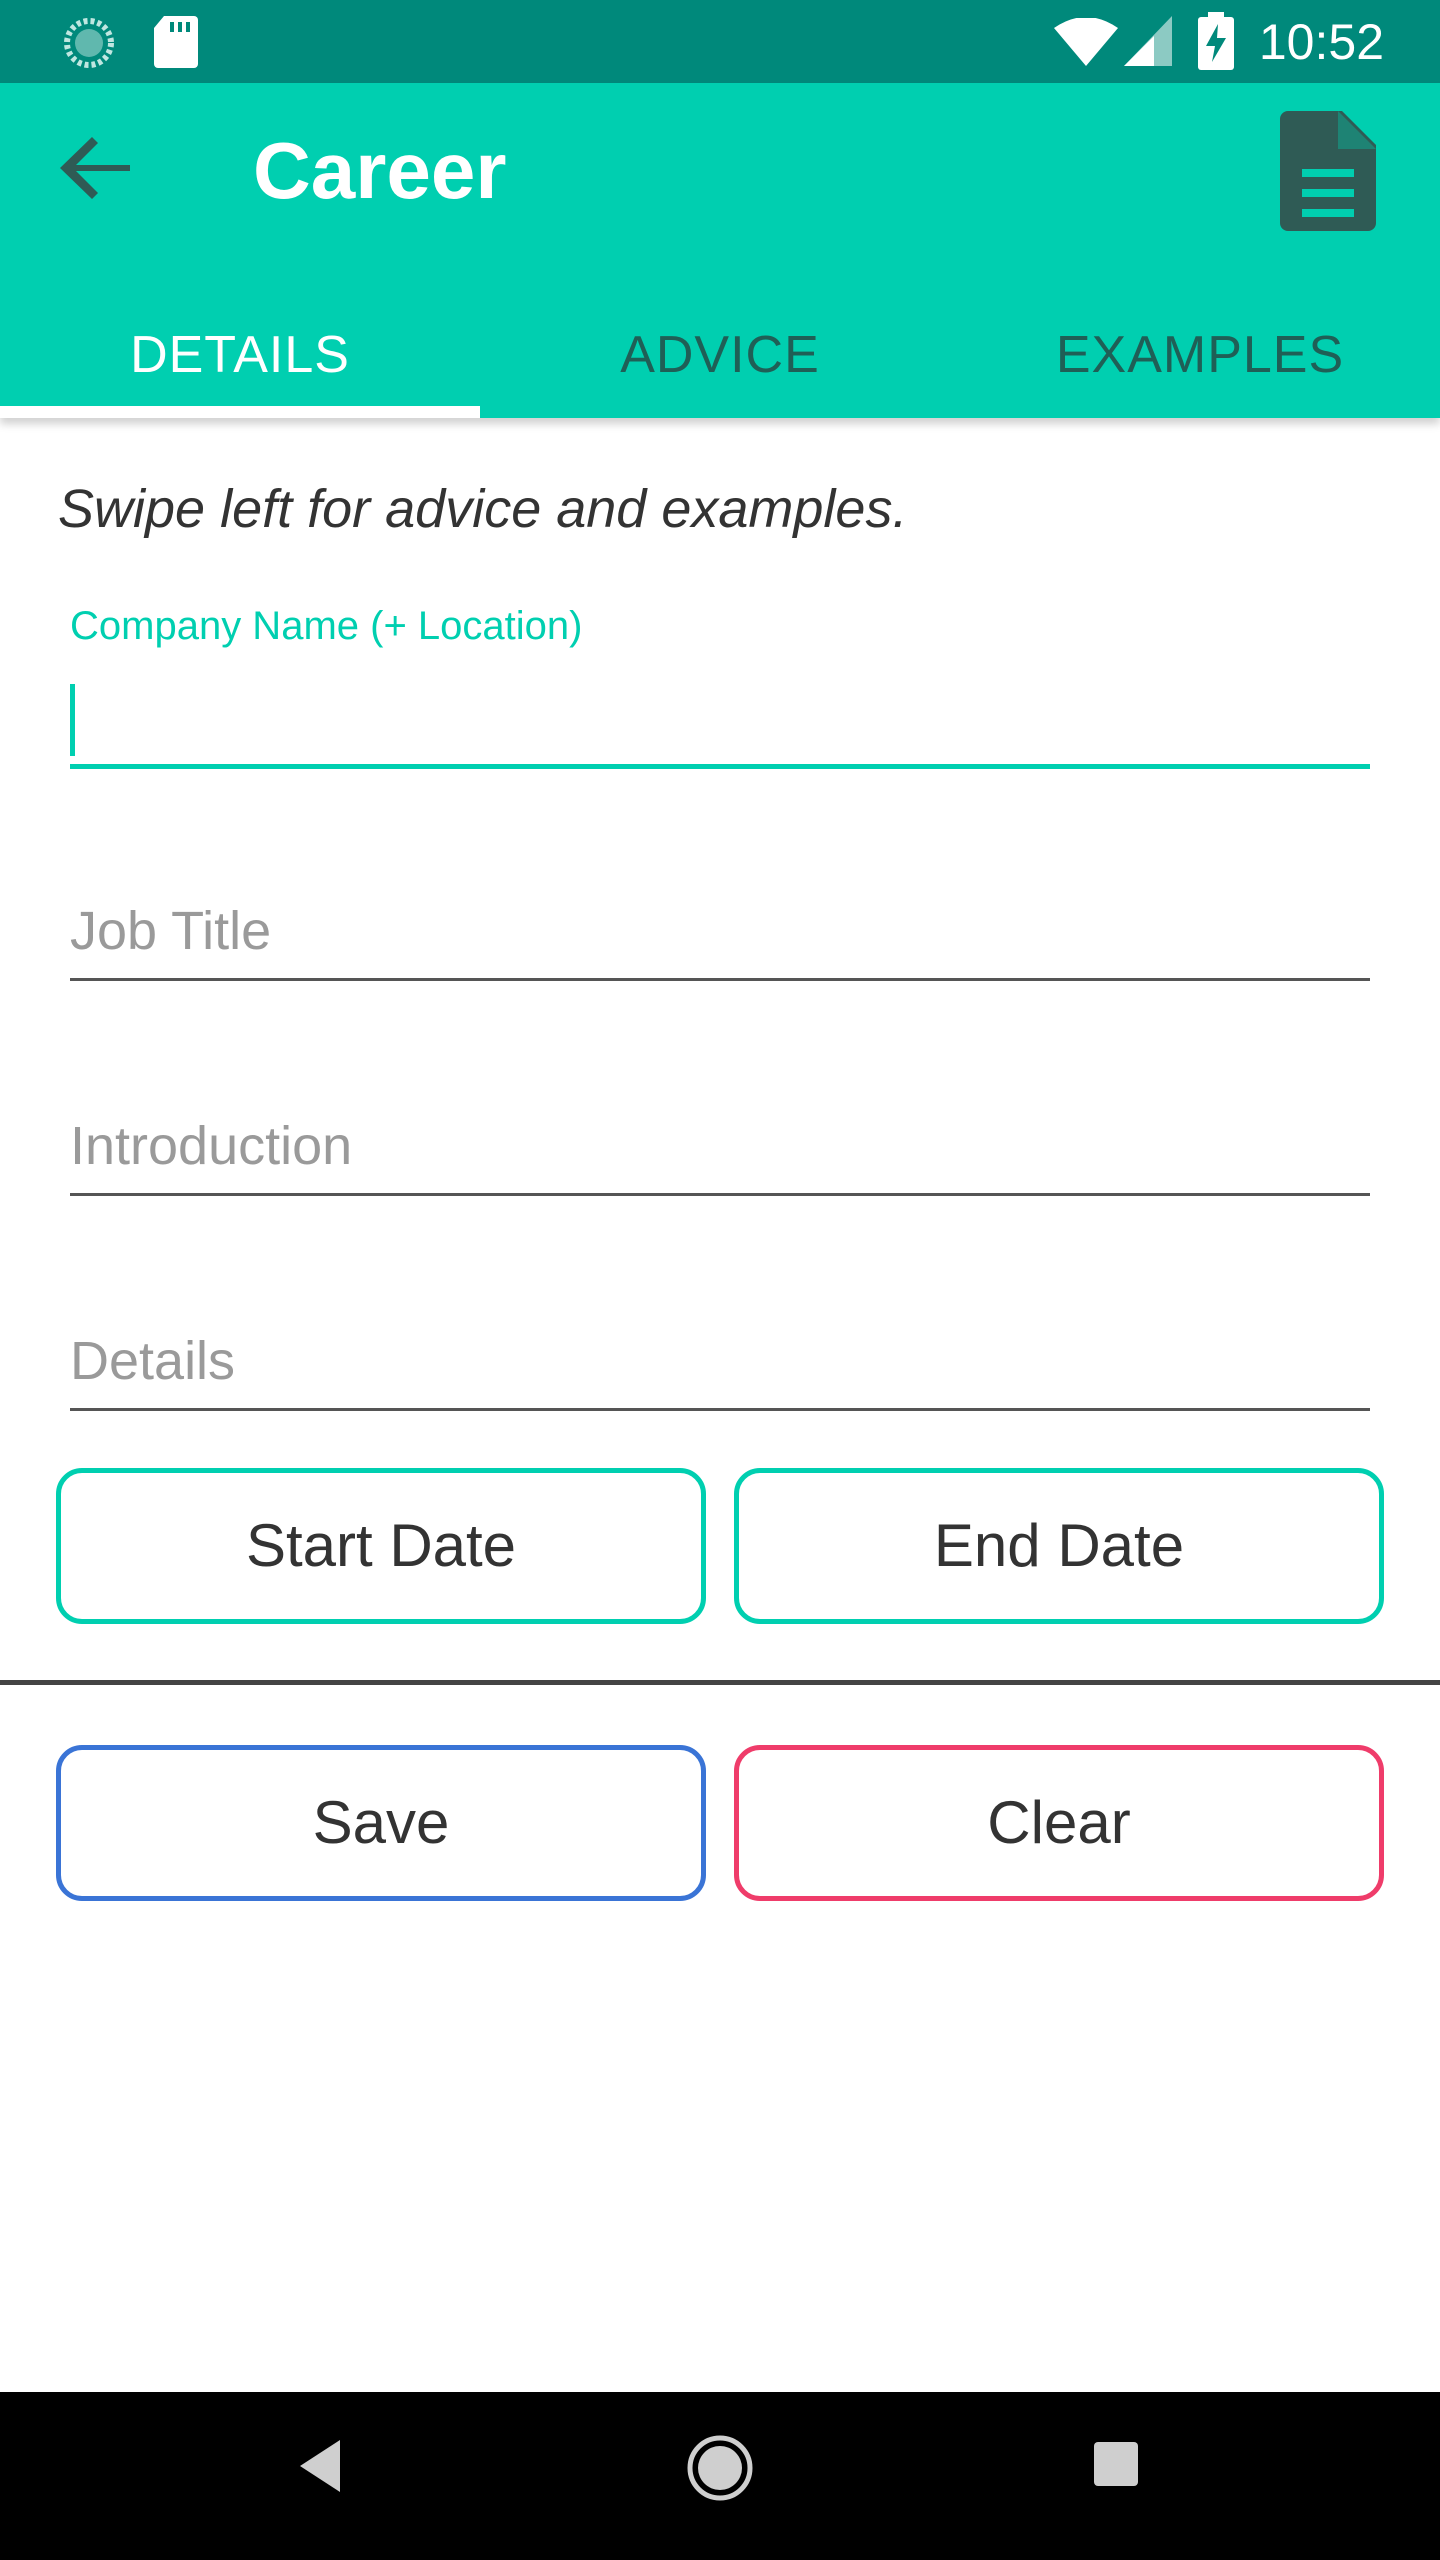 The image size is (1440, 2560). What do you see at coordinates (381, 1823) in the screenshot?
I see `save-button: Save` at bounding box center [381, 1823].